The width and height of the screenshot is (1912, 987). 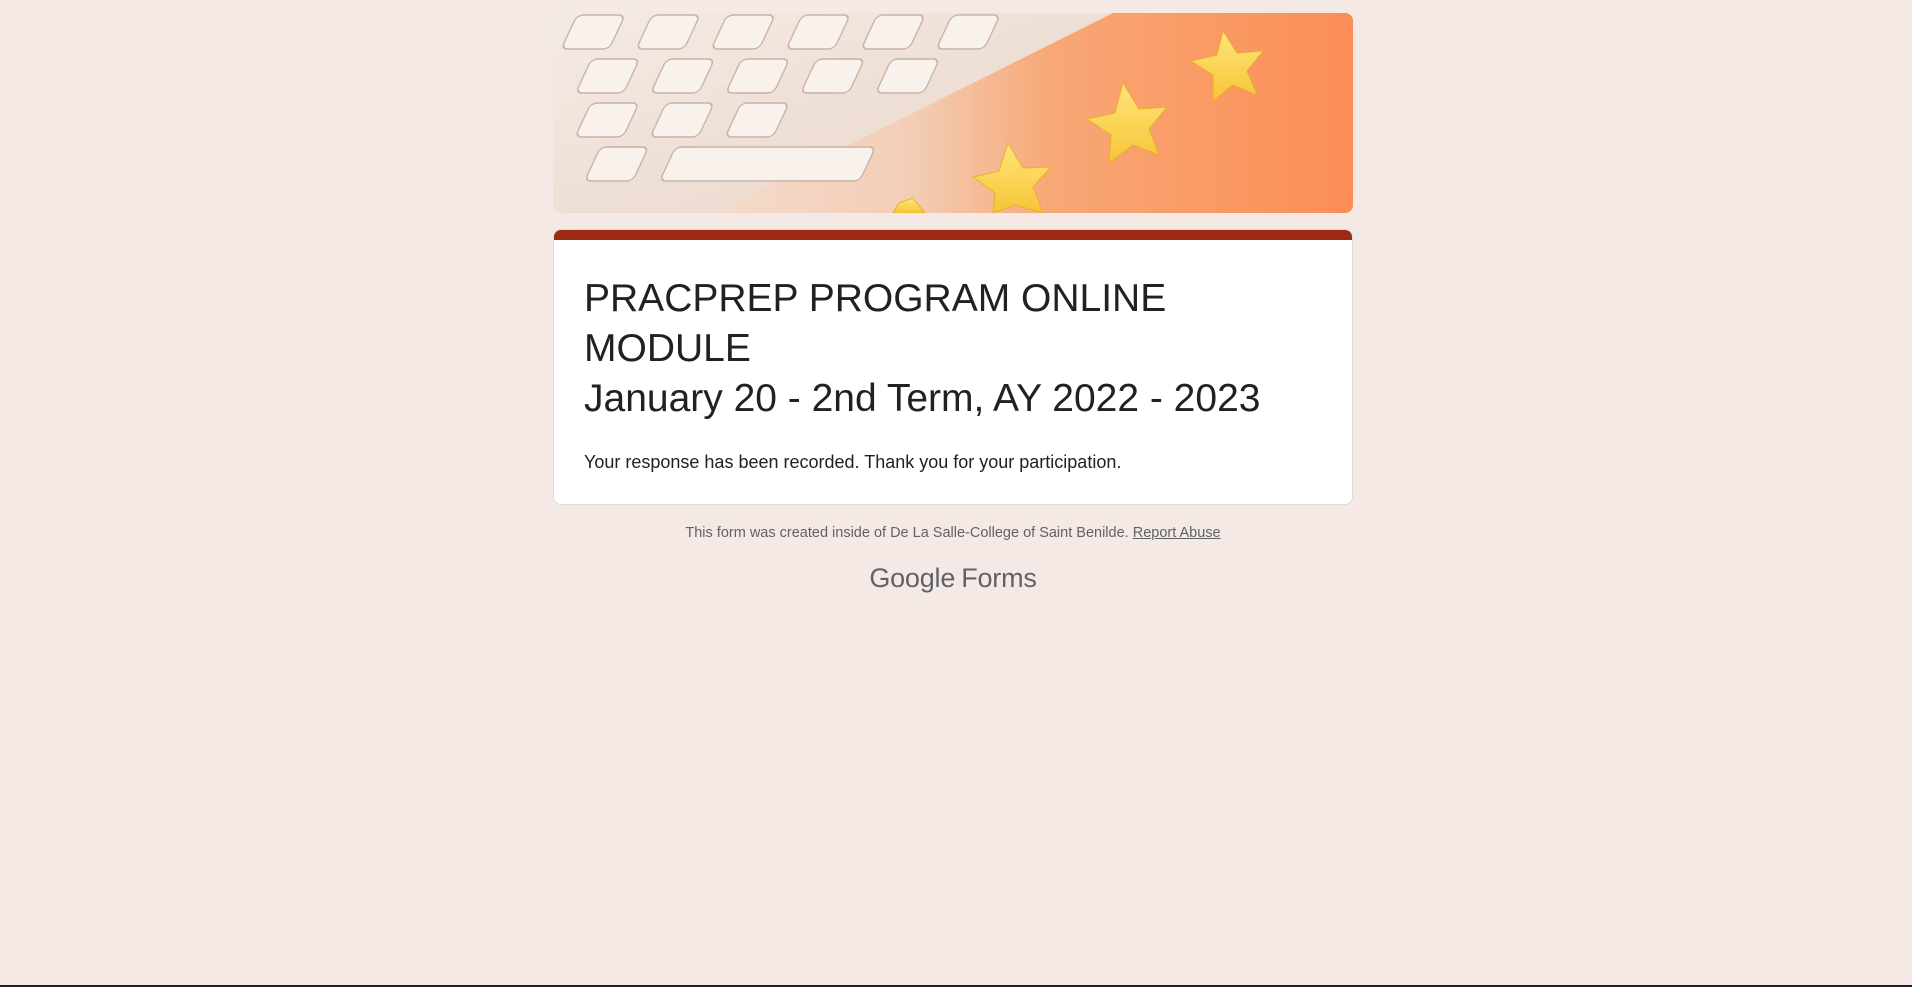 What do you see at coordinates (875, 323) in the screenshot?
I see `form-title-line-1: PRACPREP PROGRAM ONLINE MODULE` at bounding box center [875, 323].